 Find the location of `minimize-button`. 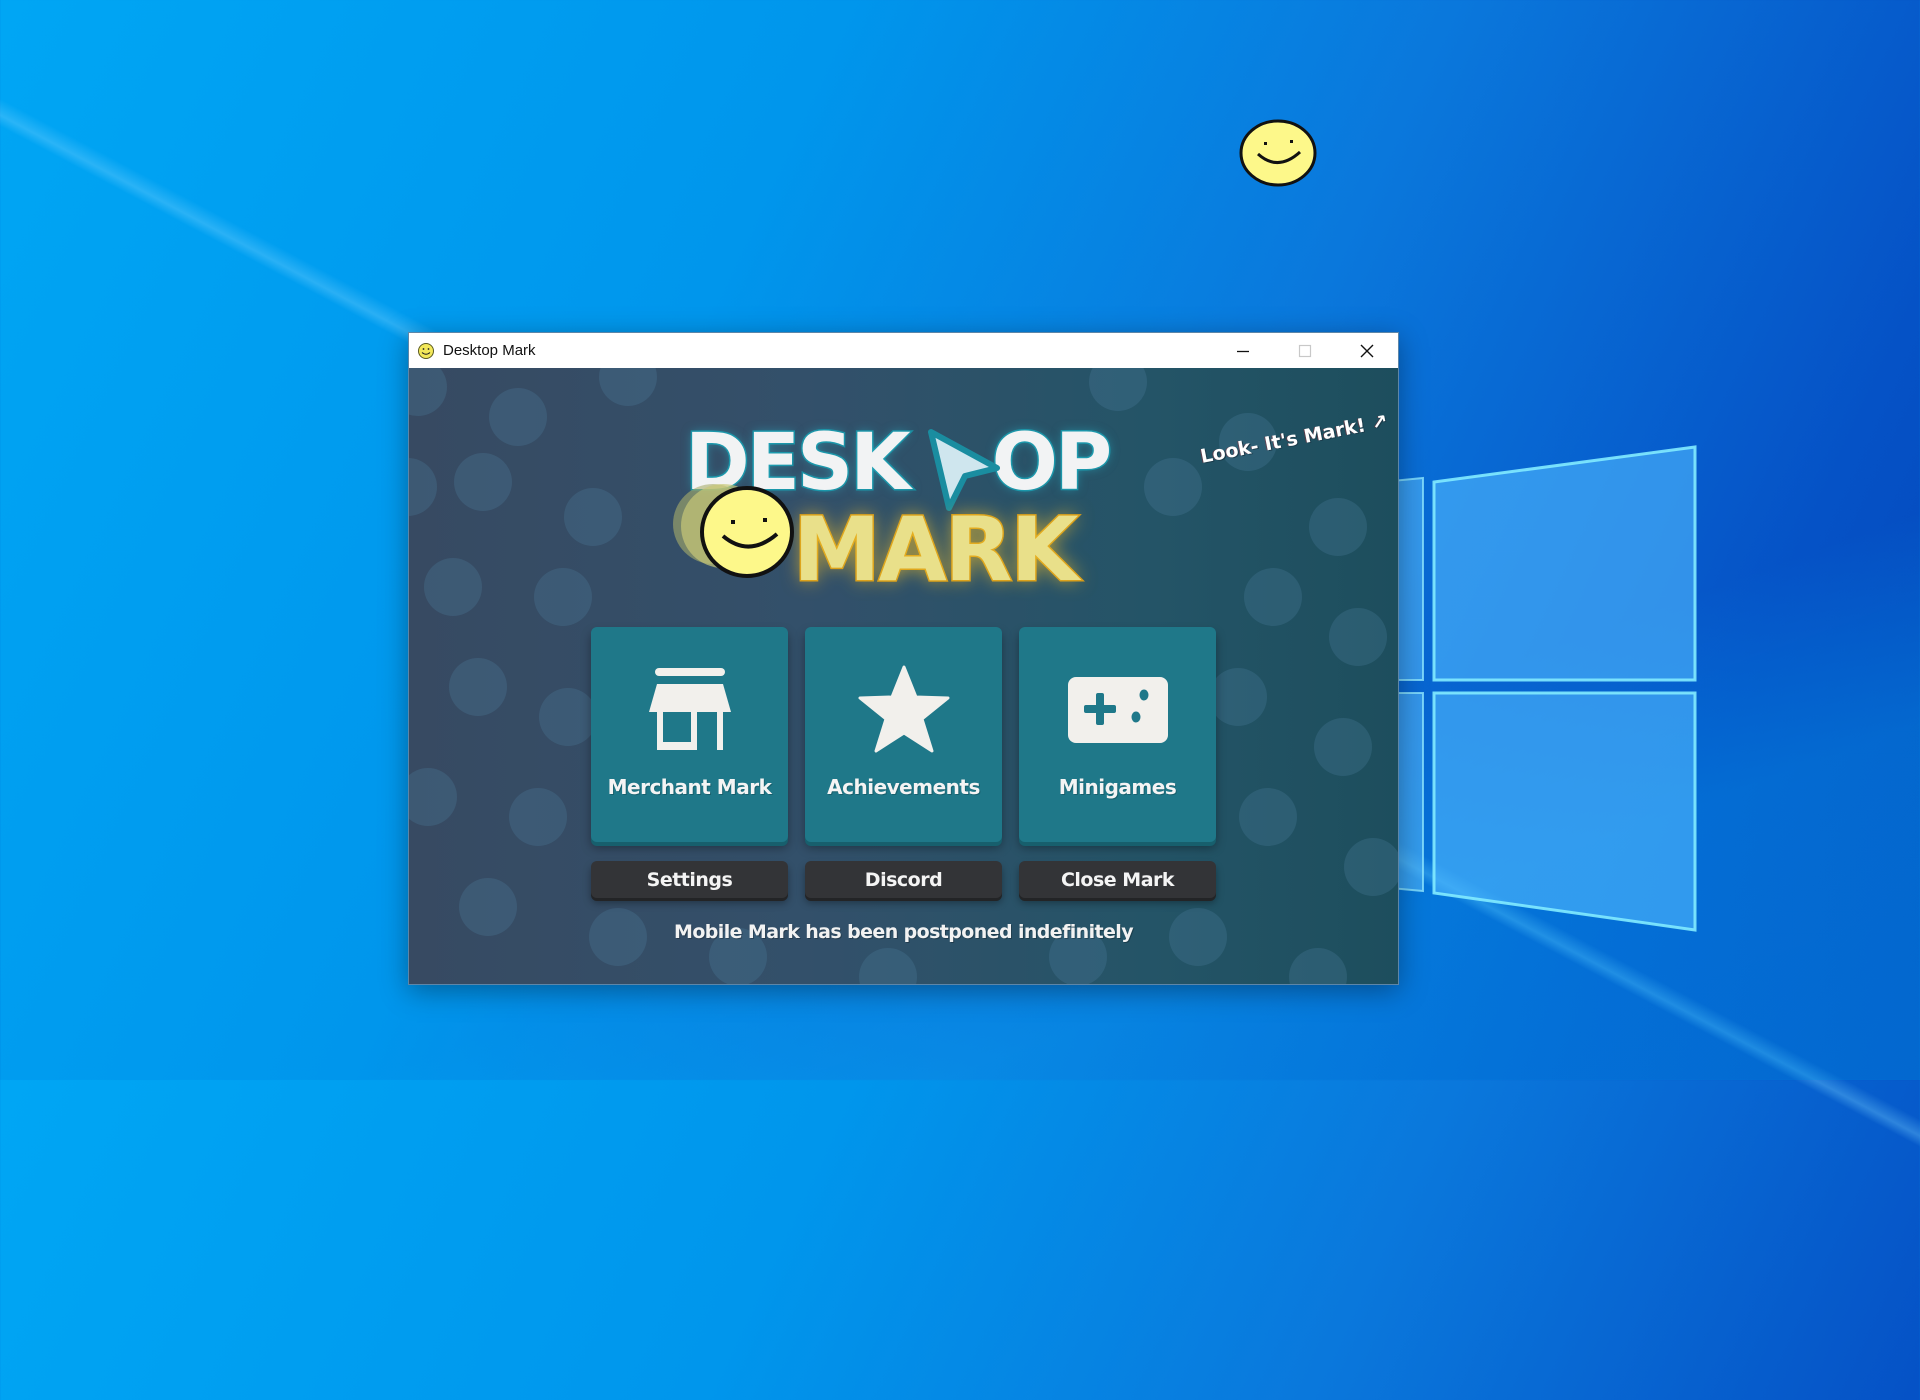

minimize-button is located at coordinates (1243, 350).